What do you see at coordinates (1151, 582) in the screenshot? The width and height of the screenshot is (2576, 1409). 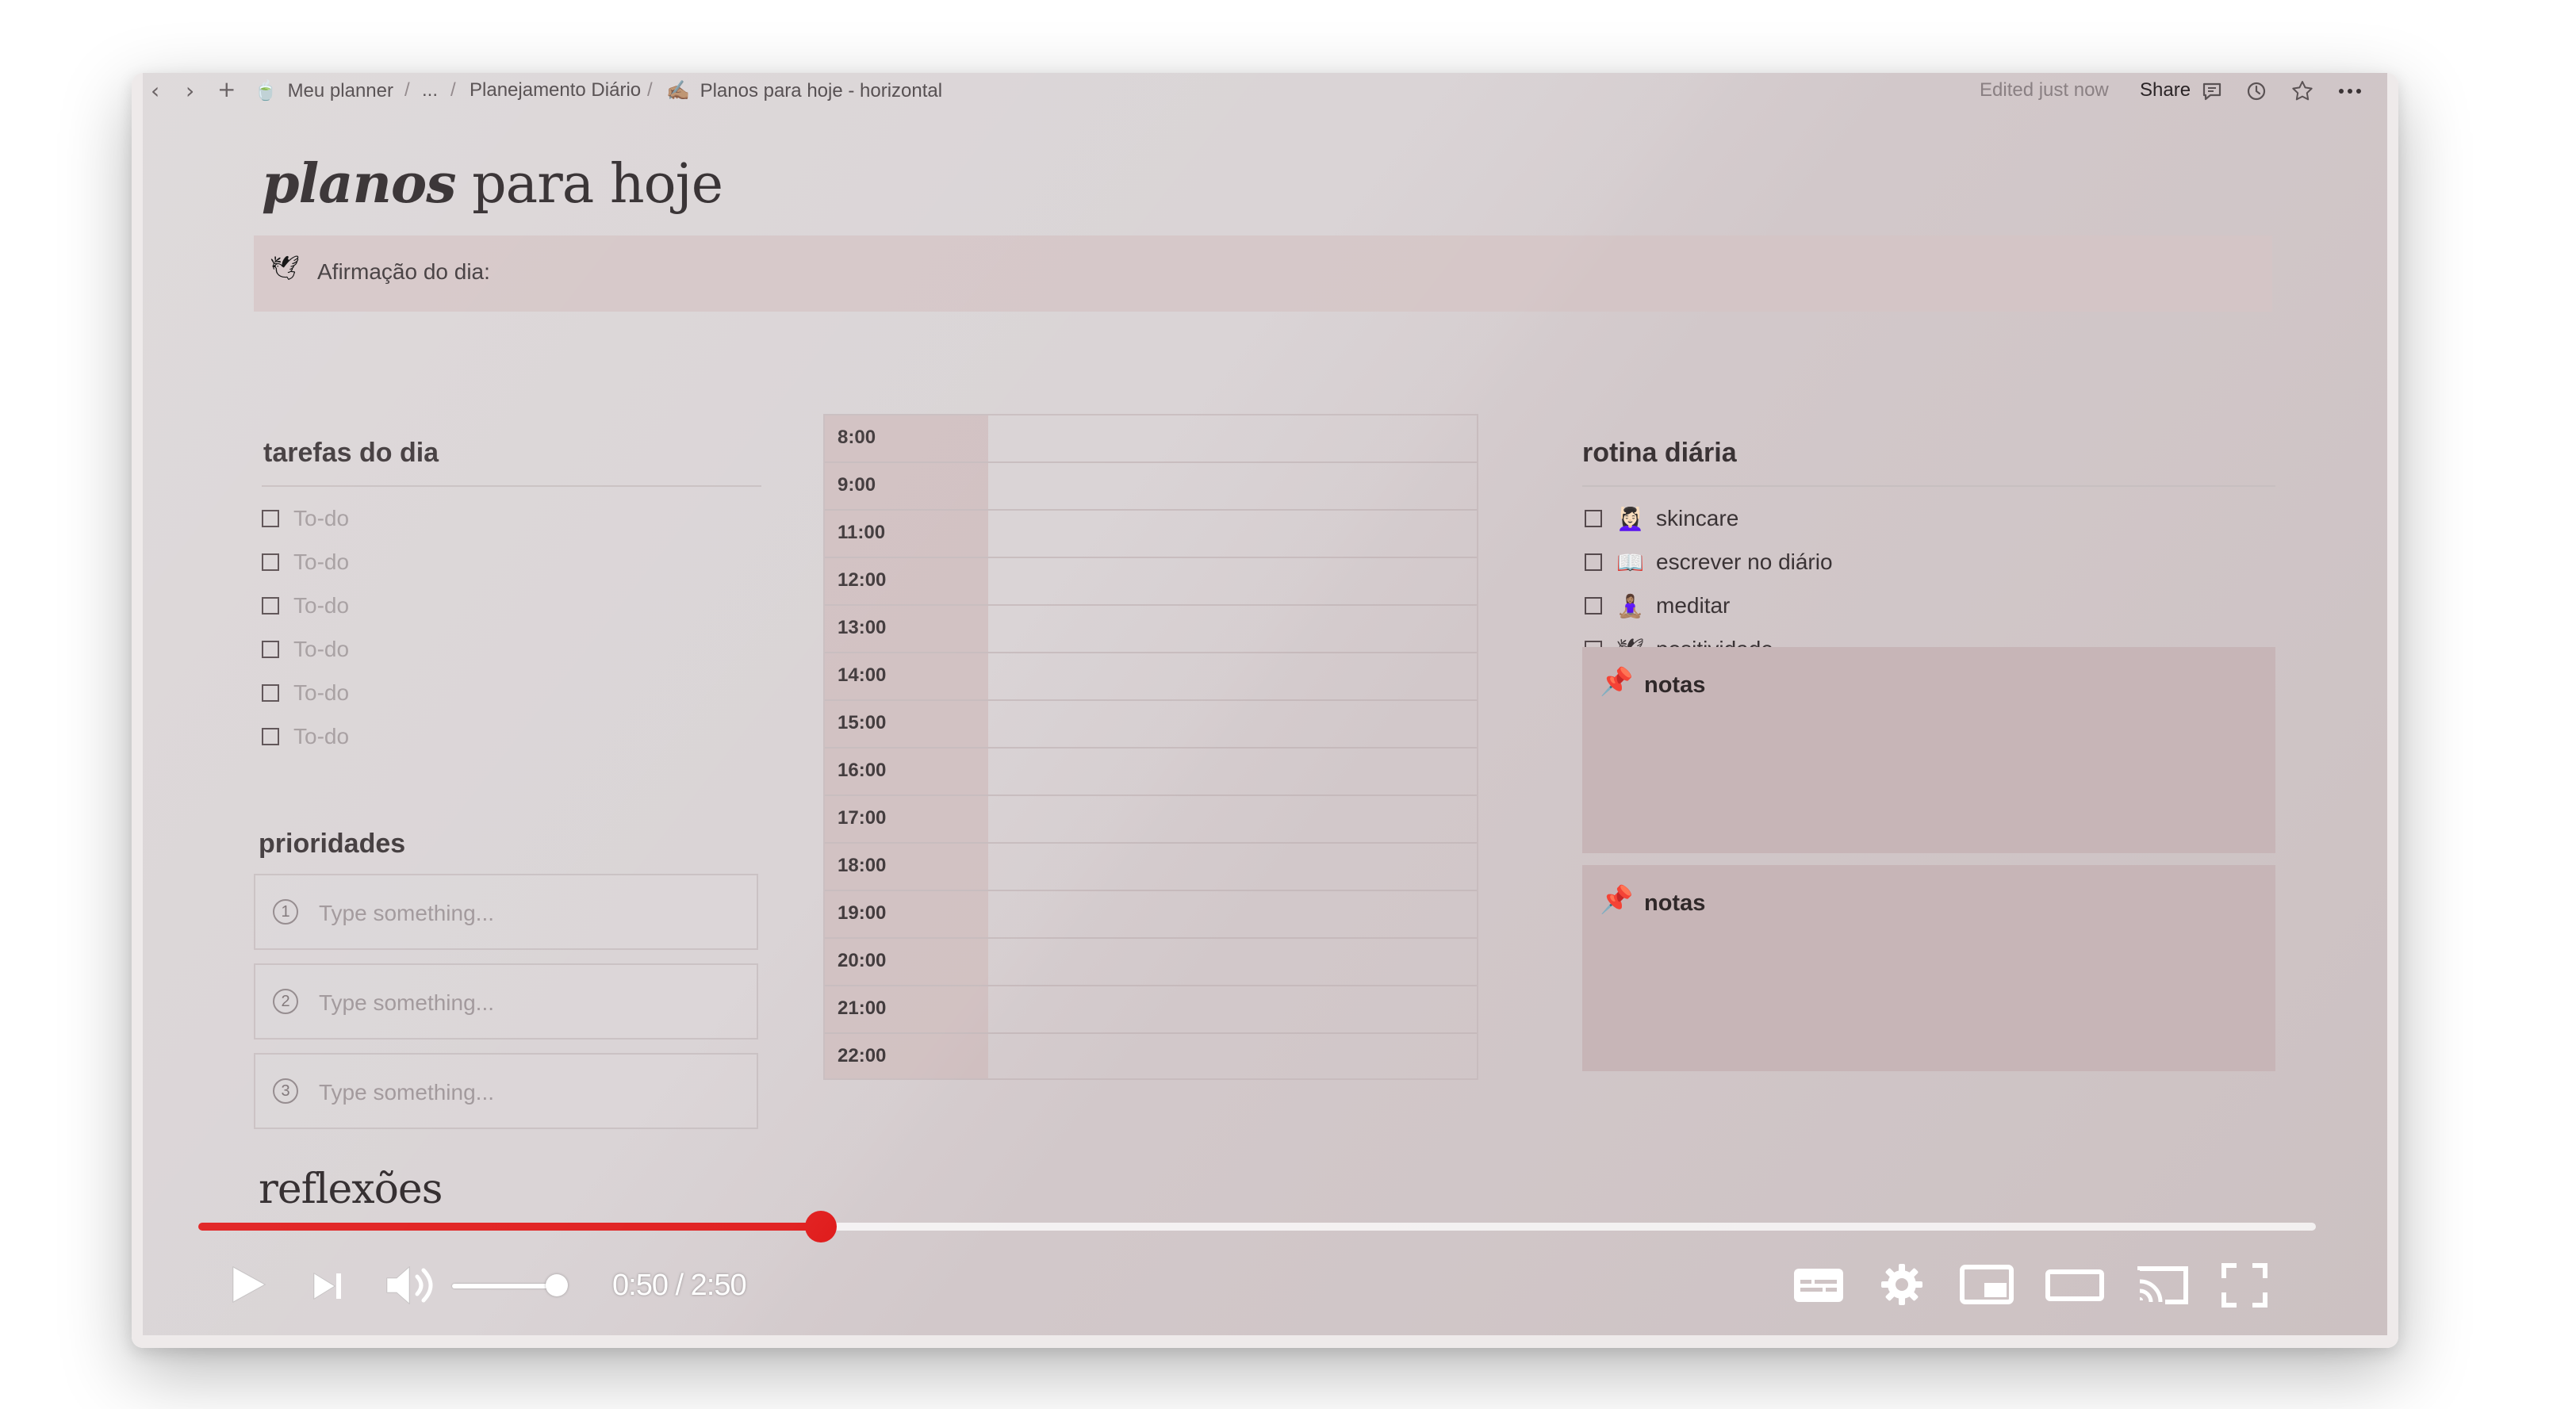 I see `schedule-row: 12:00` at bounding box center [1151, 582].